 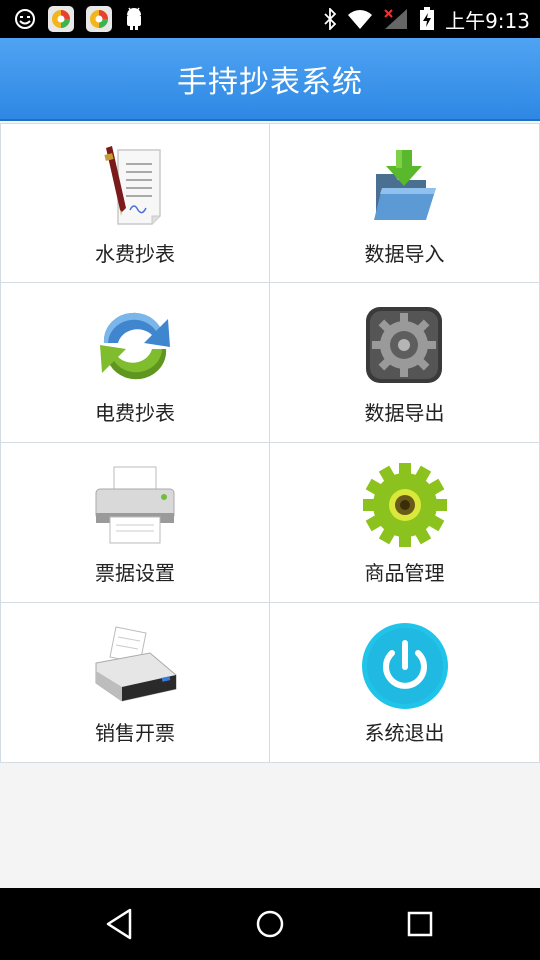 What do you see at coordinates (25, 19) in the screenshot?
I see `emoji-icon` at bounding box center [25, 19].